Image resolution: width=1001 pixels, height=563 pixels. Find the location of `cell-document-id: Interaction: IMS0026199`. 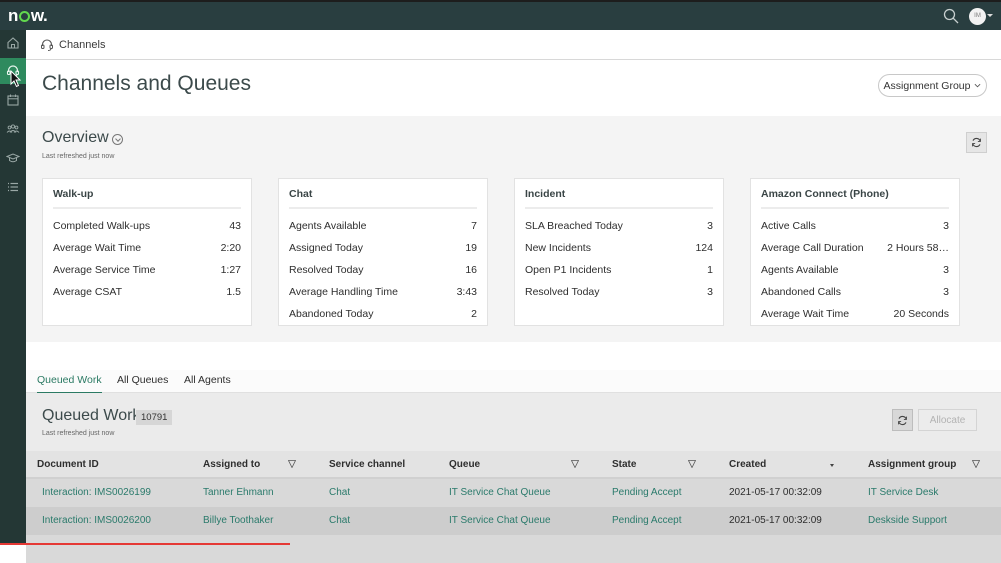

cell-document-id: Interaction: IMS0026199 is located at coordinates (96, 492).